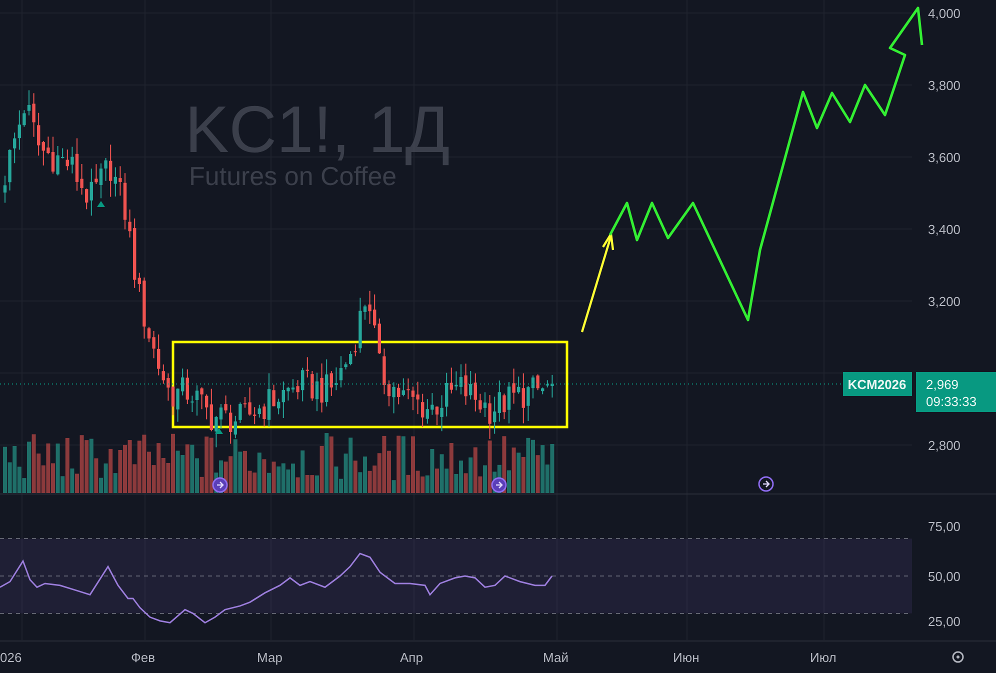  I want to click on rsi-axis-label: 50,00, so click(944, 576).